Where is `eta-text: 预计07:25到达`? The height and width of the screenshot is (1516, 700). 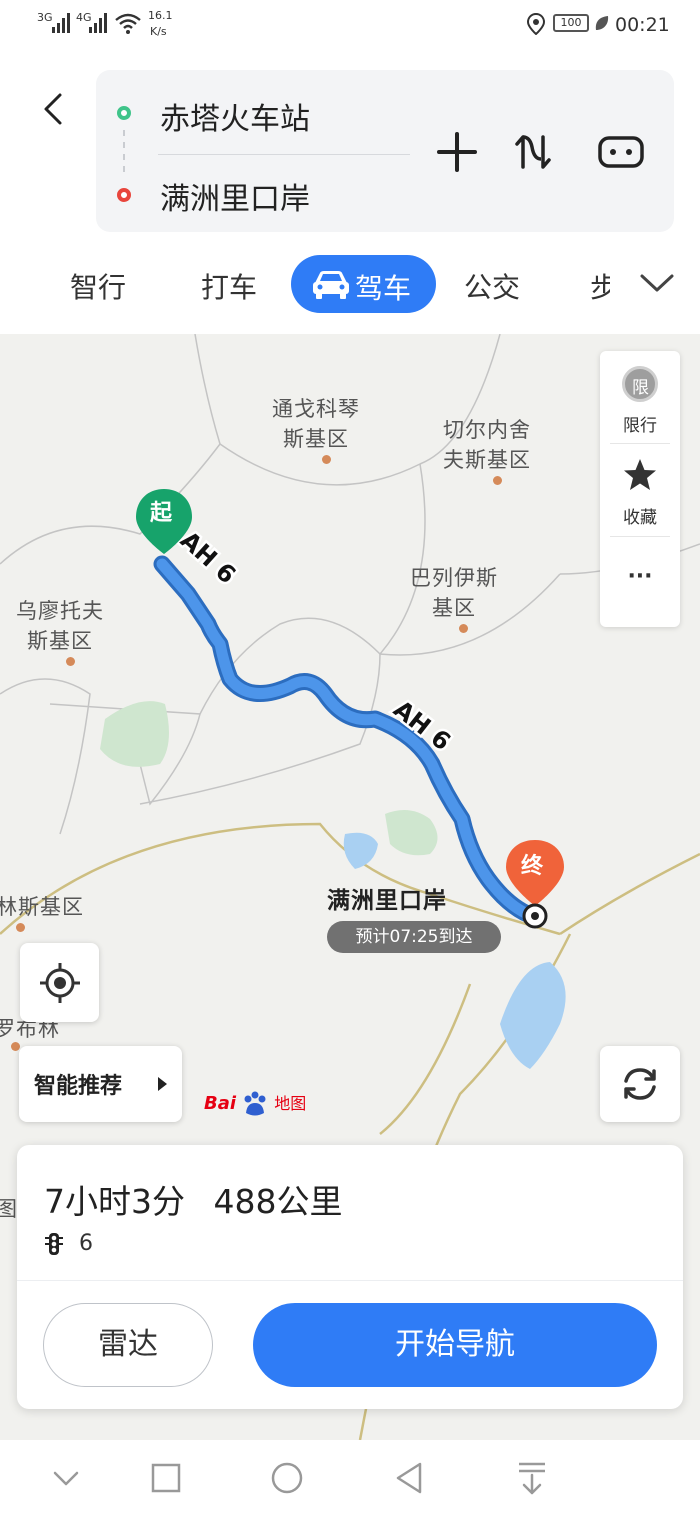
eta-text: 预计07:25到达 is located at coordinates (414, 937).